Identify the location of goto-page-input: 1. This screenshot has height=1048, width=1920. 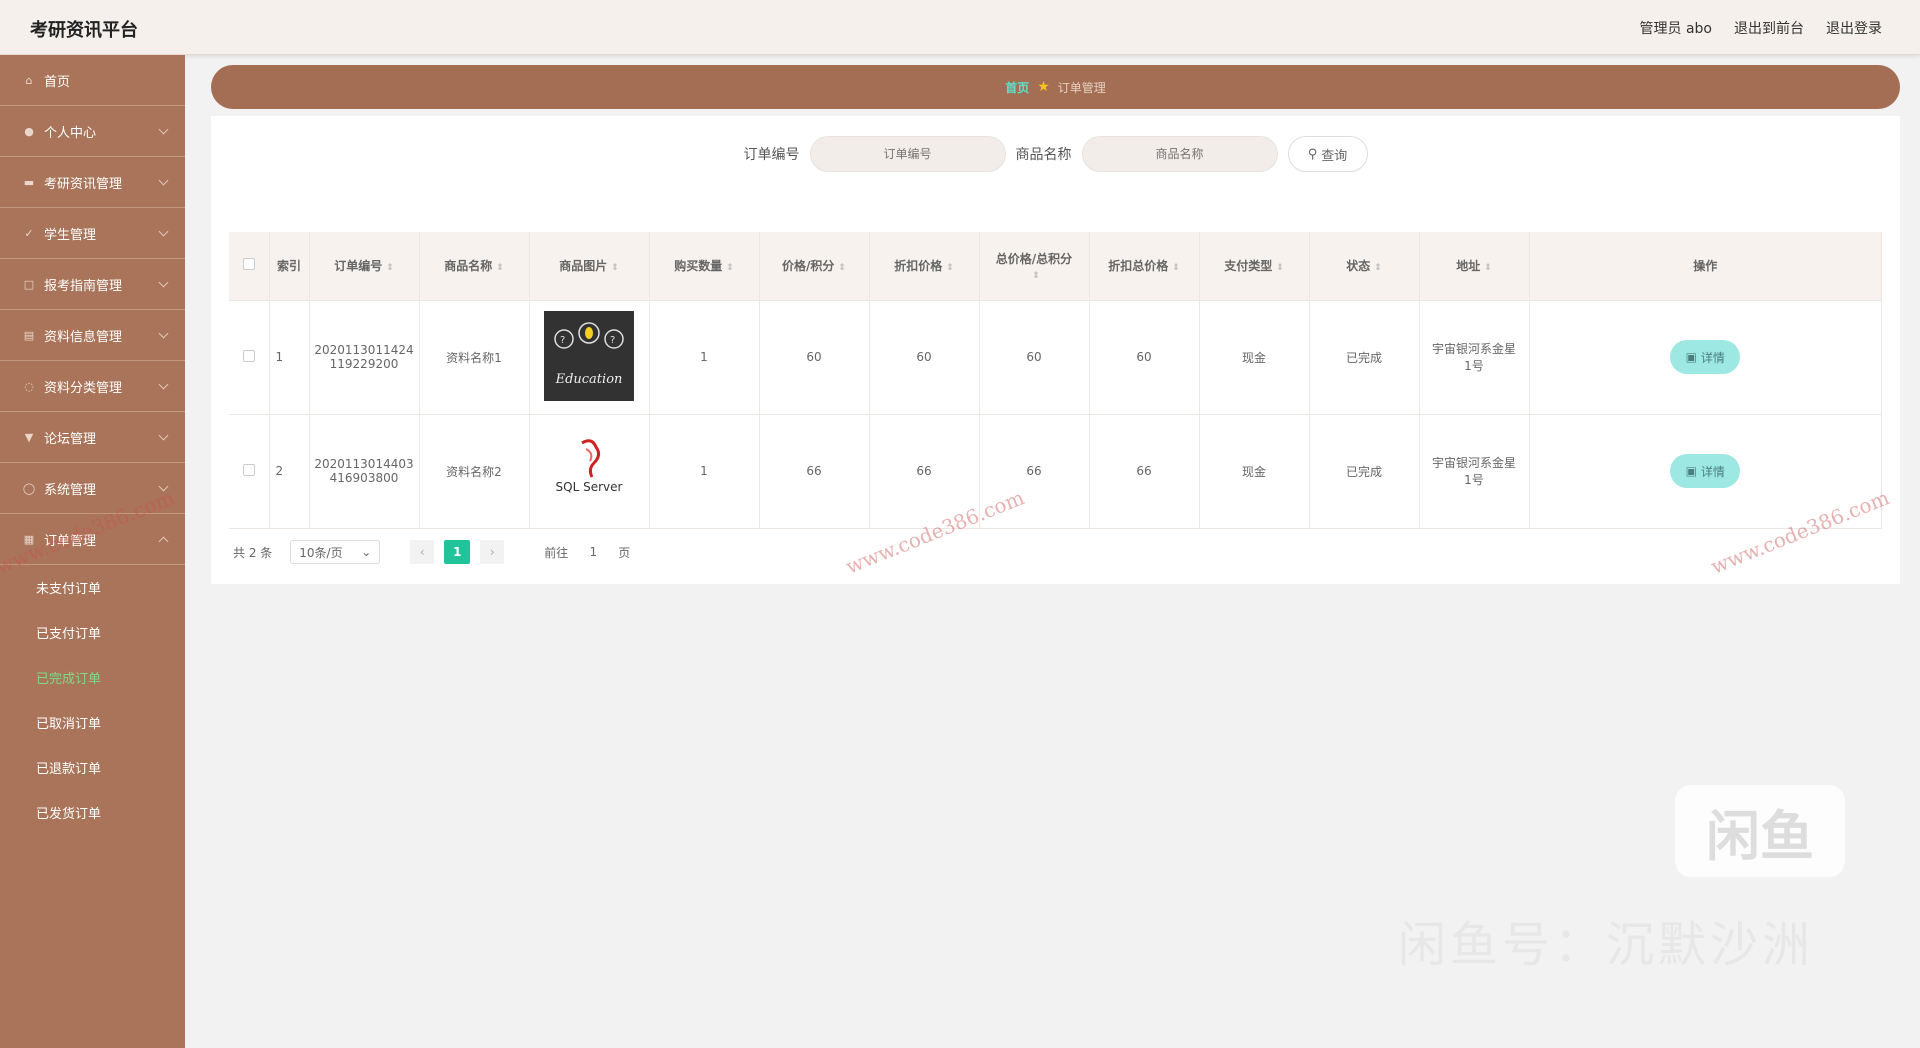
(593, 552).